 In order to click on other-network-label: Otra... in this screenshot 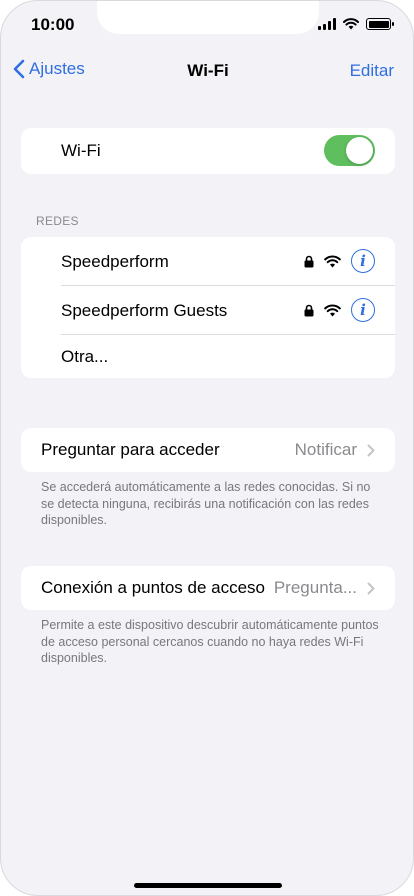, I will do `click(85, 356)`.